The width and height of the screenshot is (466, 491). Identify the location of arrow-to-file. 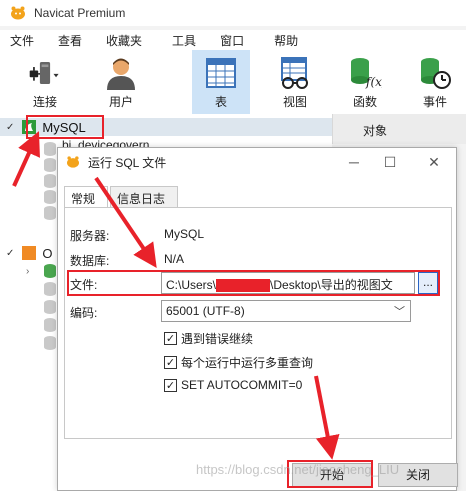
(125, 222).